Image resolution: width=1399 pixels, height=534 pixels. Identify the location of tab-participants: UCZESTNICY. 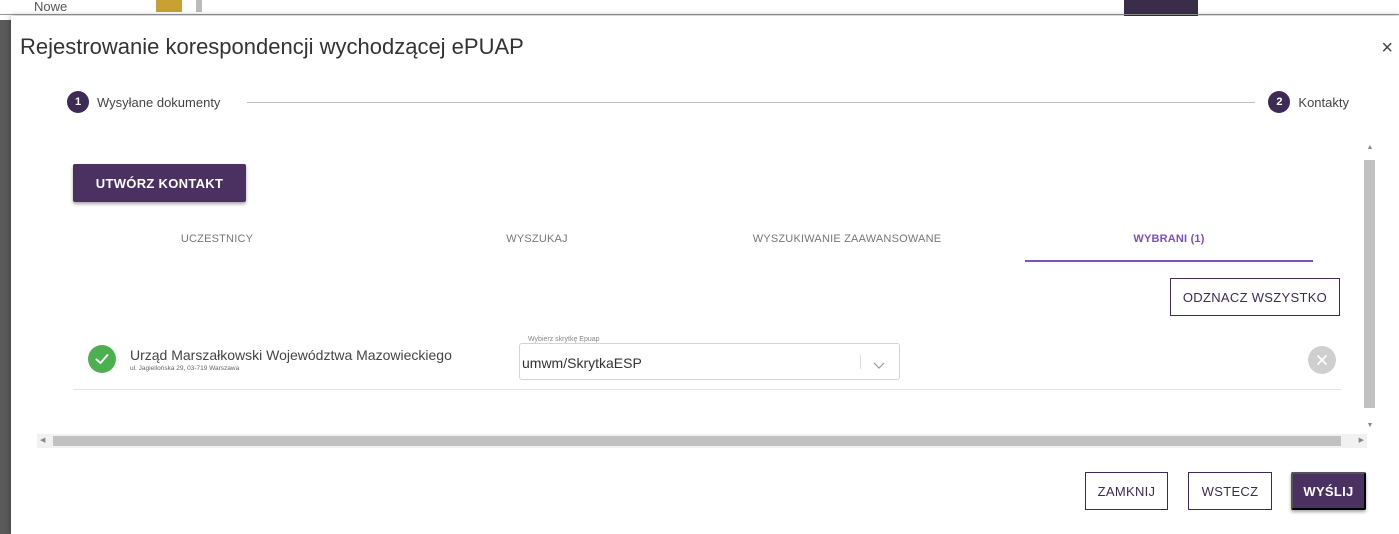
(217, 245).